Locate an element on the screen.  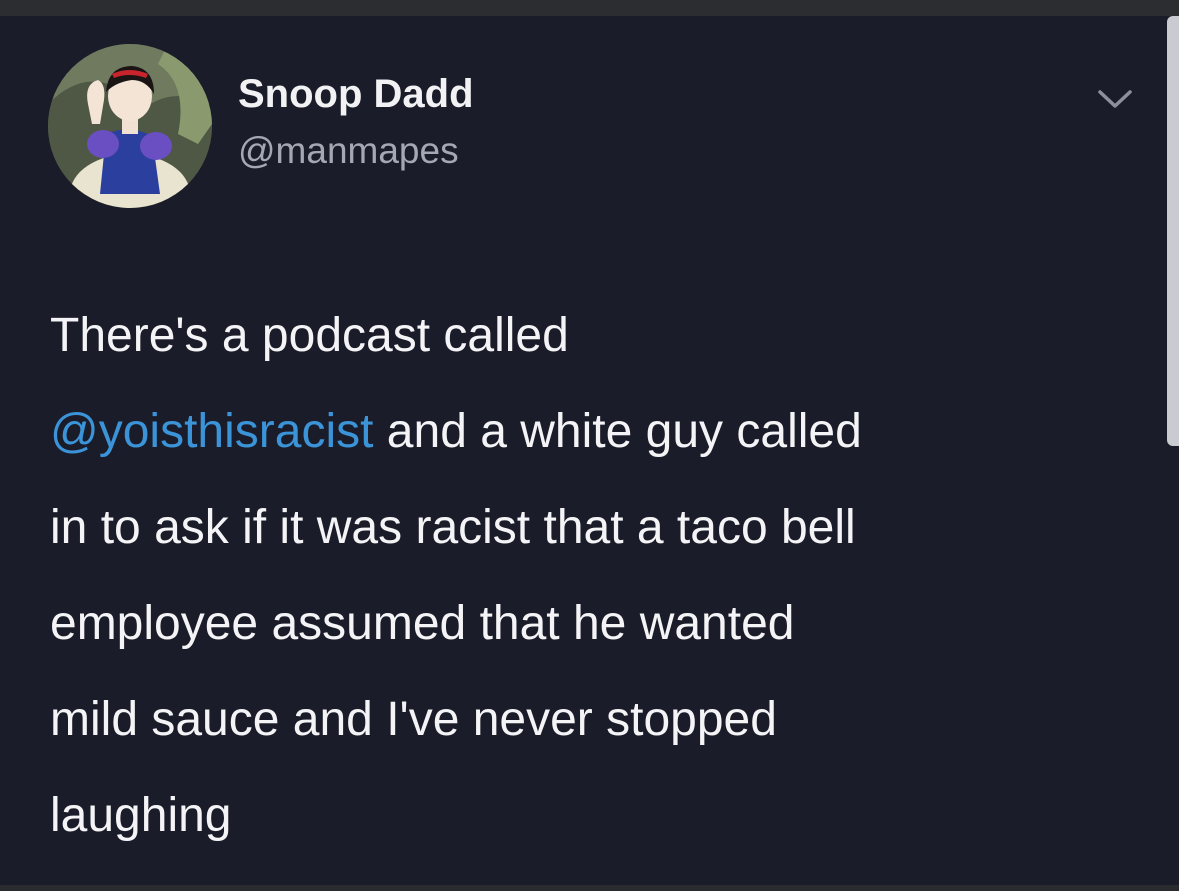
chevron-down-icon is located at coordinates (1115, 99).